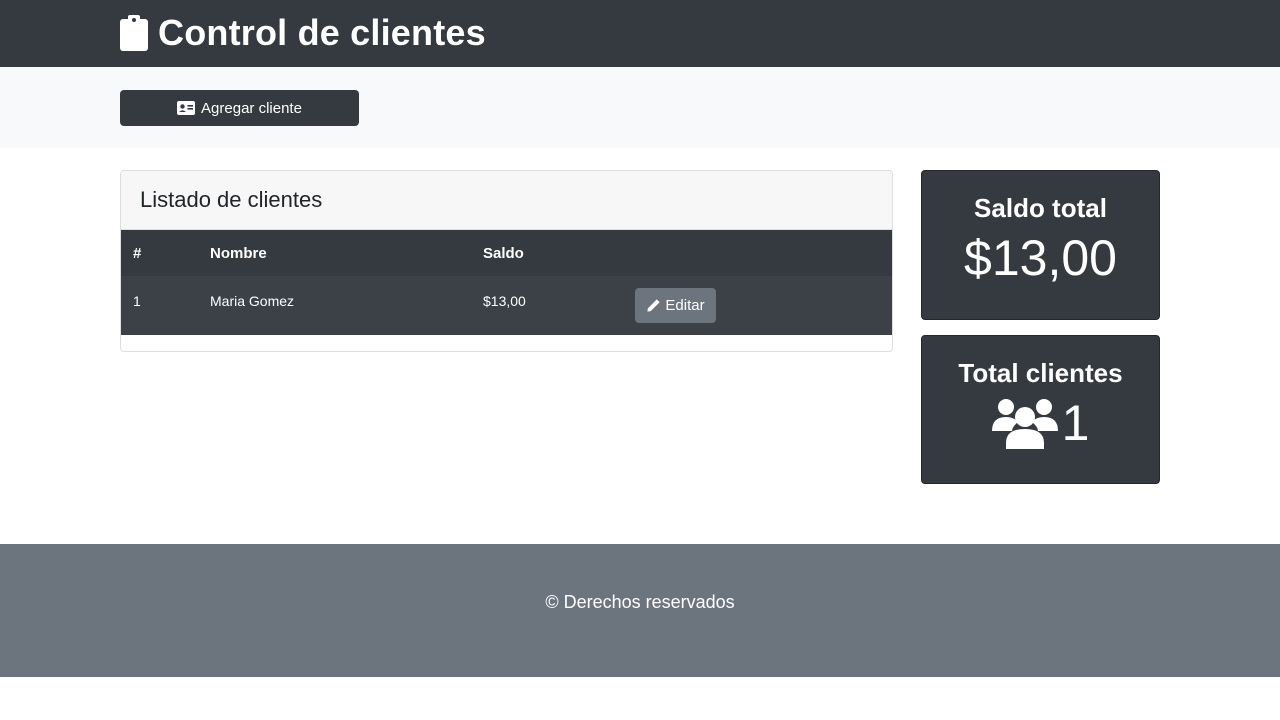 This screenshot has width=1280, height=720. I want to click on total-clients-count: 1, so click(1075, 423).